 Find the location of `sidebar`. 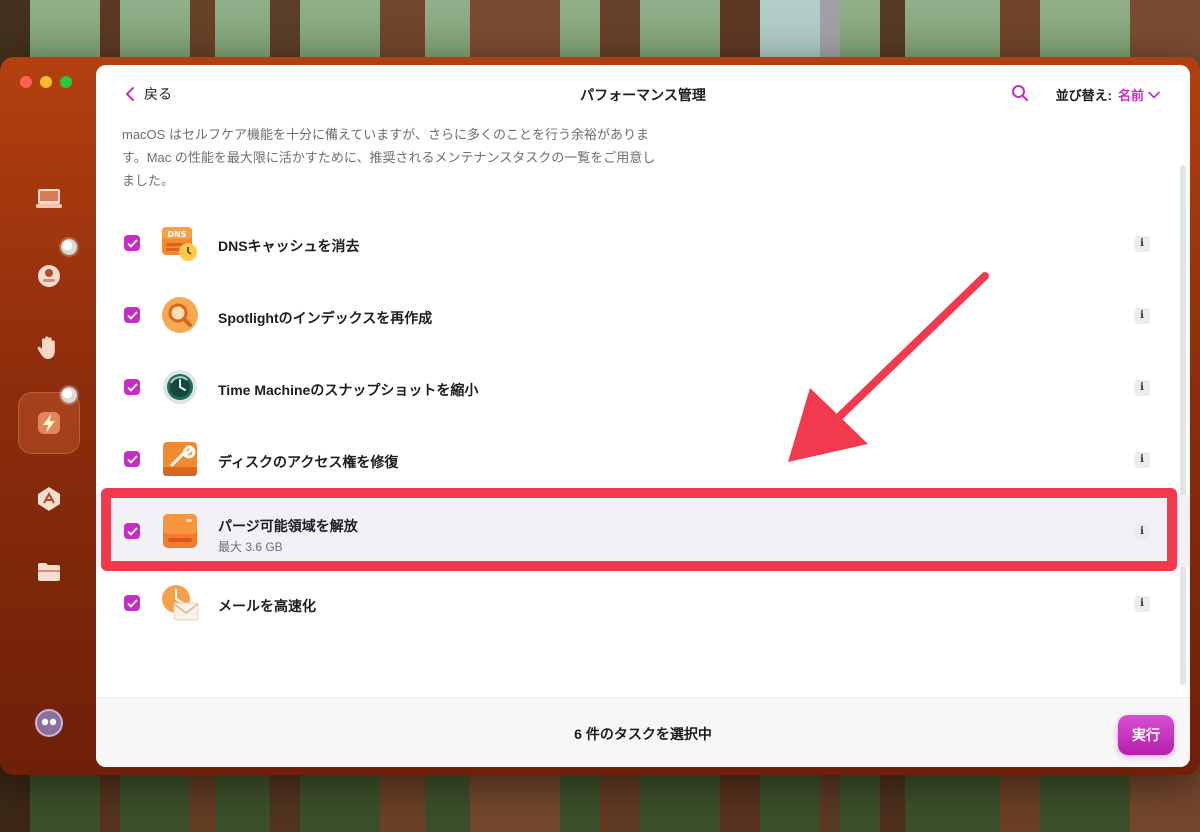

sidebar is located at coordinates (48, 416).